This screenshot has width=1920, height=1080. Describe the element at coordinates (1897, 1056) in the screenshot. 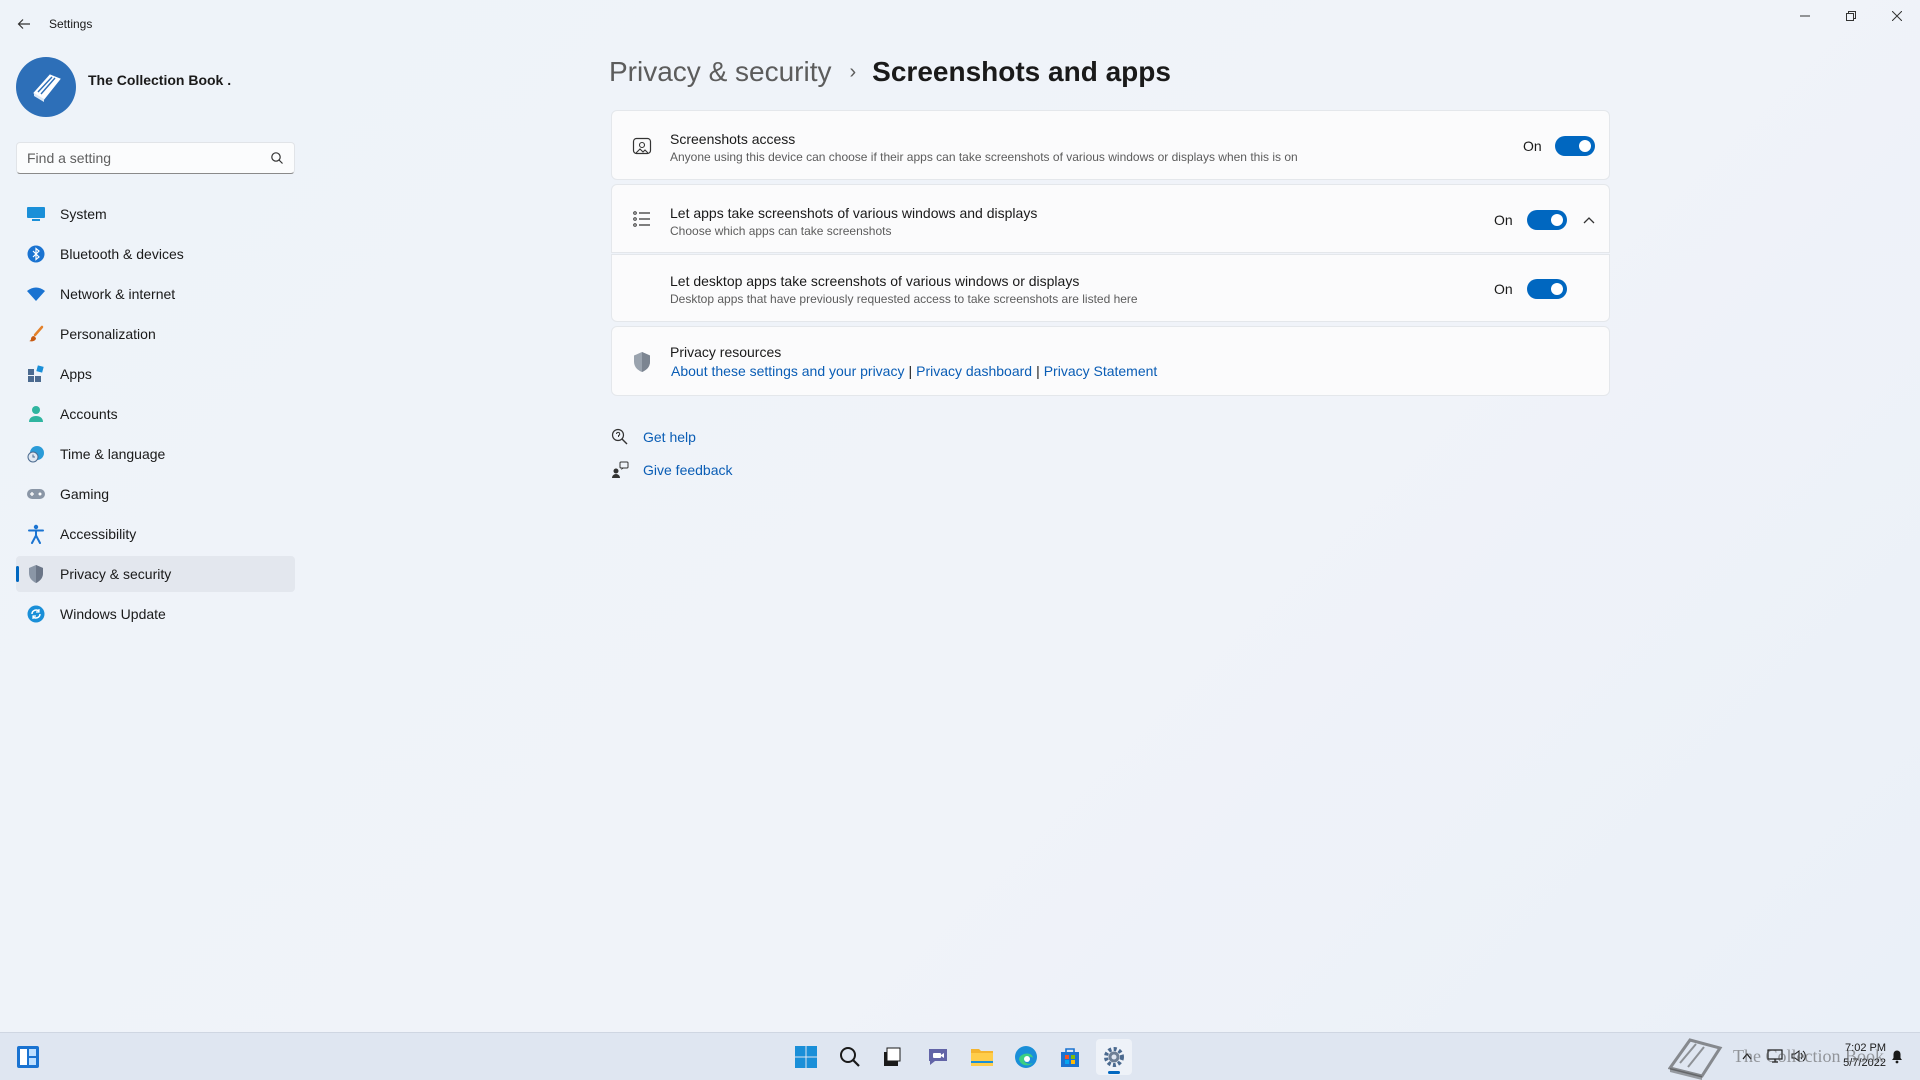

I see `notification-icon` at that location.